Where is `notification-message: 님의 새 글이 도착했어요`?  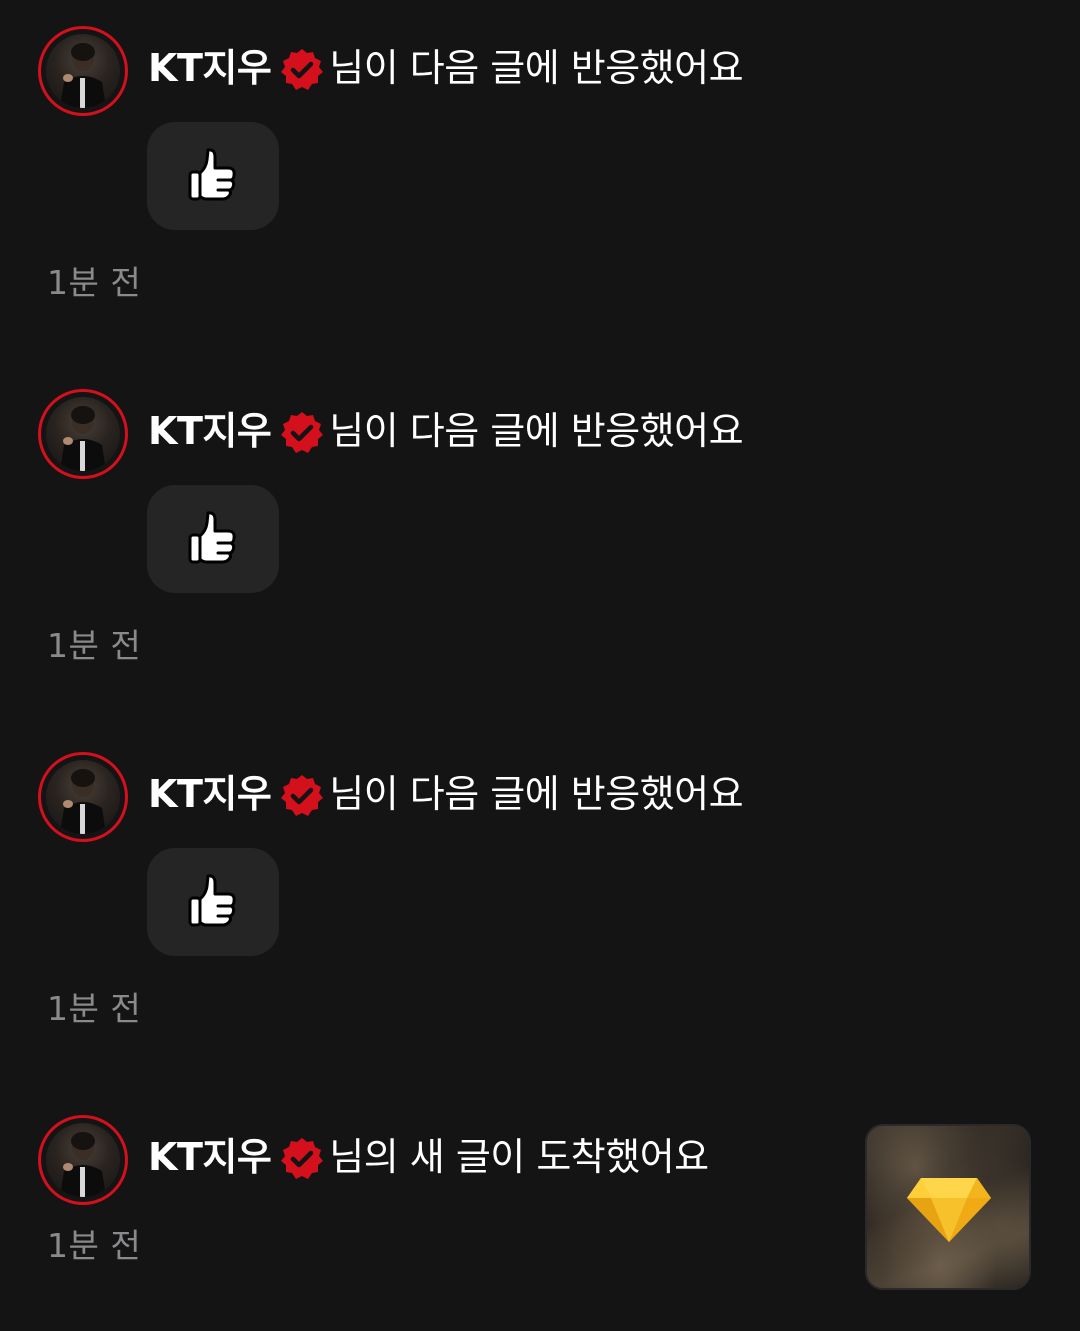
notification-message: 님의 새 글이 도착했어요 is located at coordinates (519, 1157).